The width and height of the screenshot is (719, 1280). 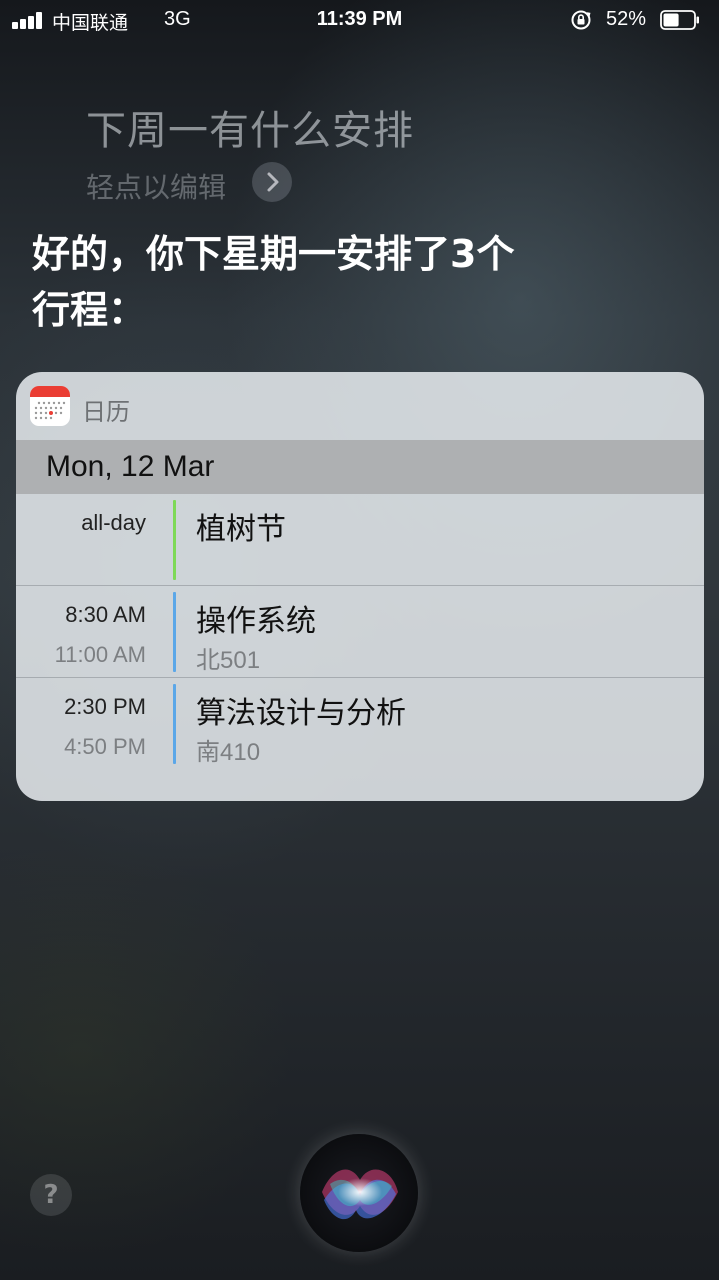 I want to click on tap-to-edit-label: 轻点以编辑, so click(x=156, y=186).